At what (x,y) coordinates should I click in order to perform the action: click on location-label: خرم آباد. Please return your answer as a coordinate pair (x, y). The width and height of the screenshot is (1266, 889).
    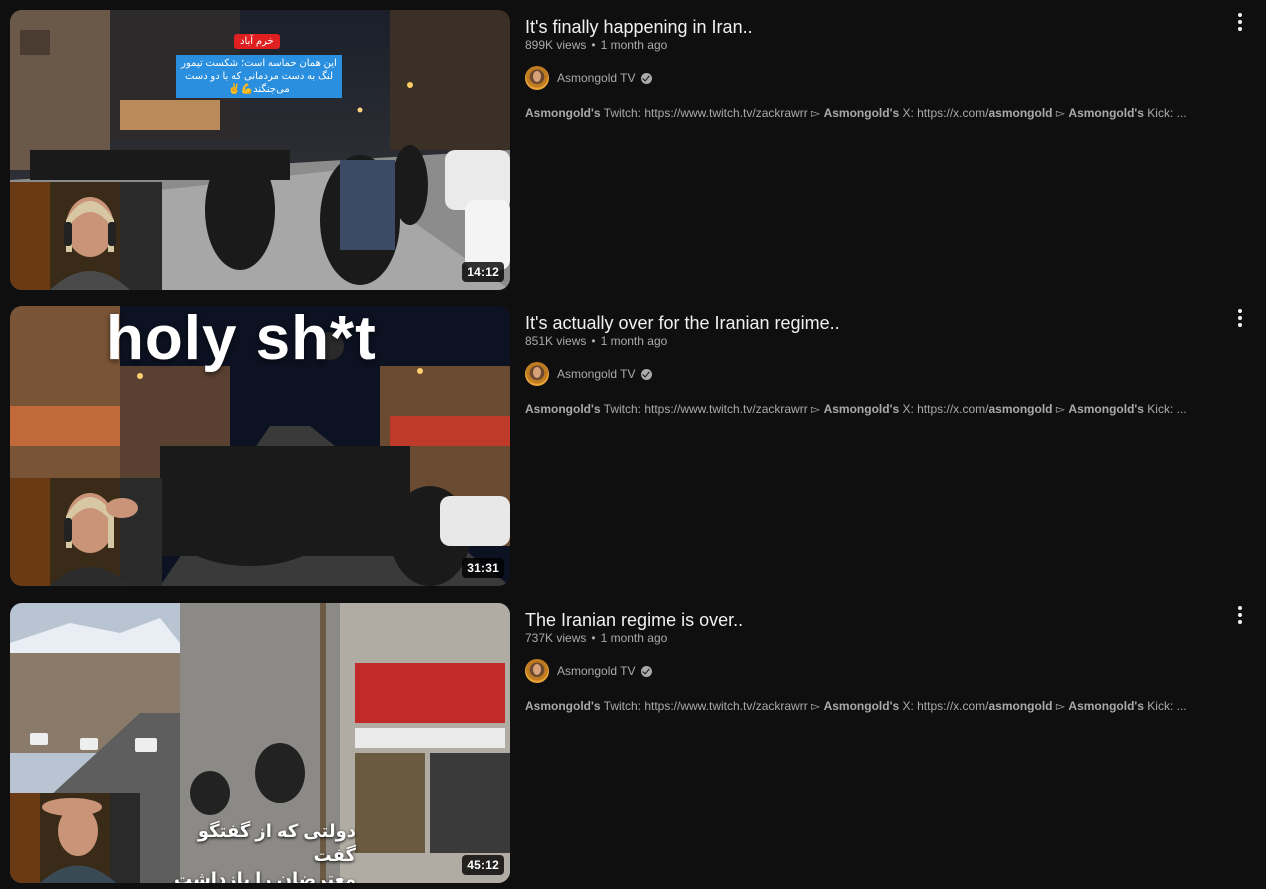
    Looking at the image, I should click on (257, 41).